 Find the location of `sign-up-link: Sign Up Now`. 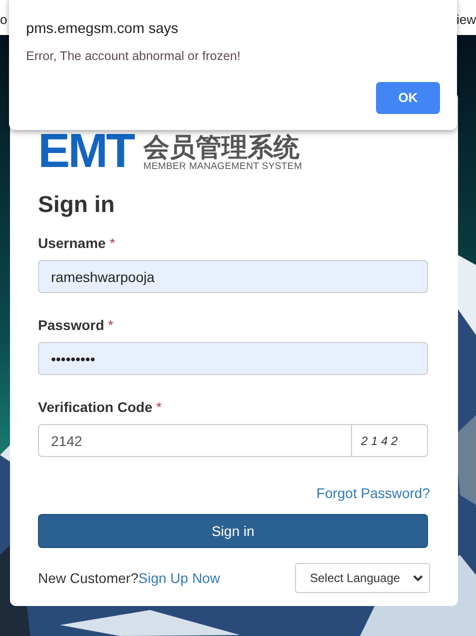

sign-up-link: Sign Up Now is located at coordinates (179, 578).